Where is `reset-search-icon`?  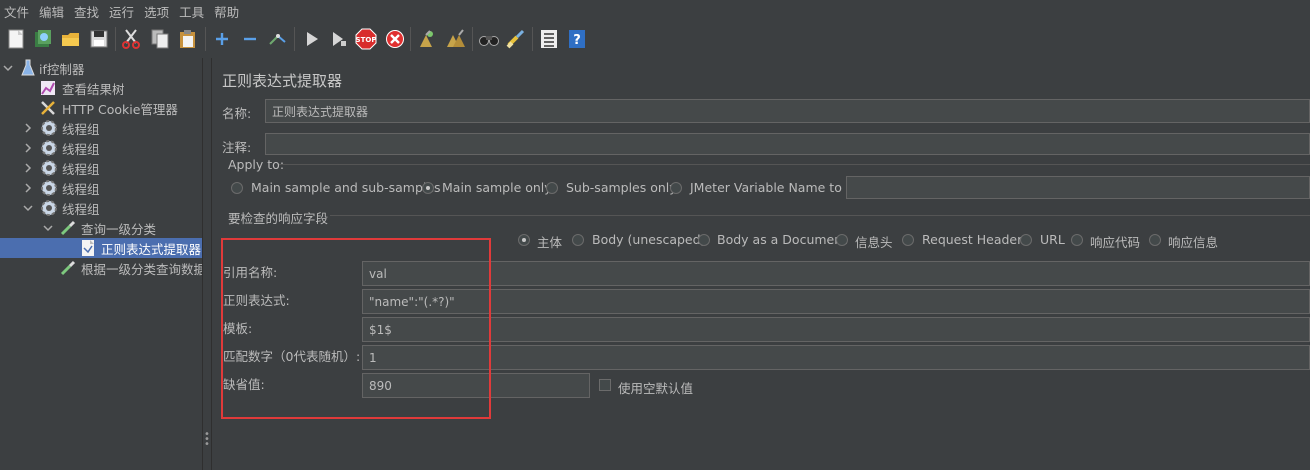
reset-search-icon is located at coordinates (516, 39).